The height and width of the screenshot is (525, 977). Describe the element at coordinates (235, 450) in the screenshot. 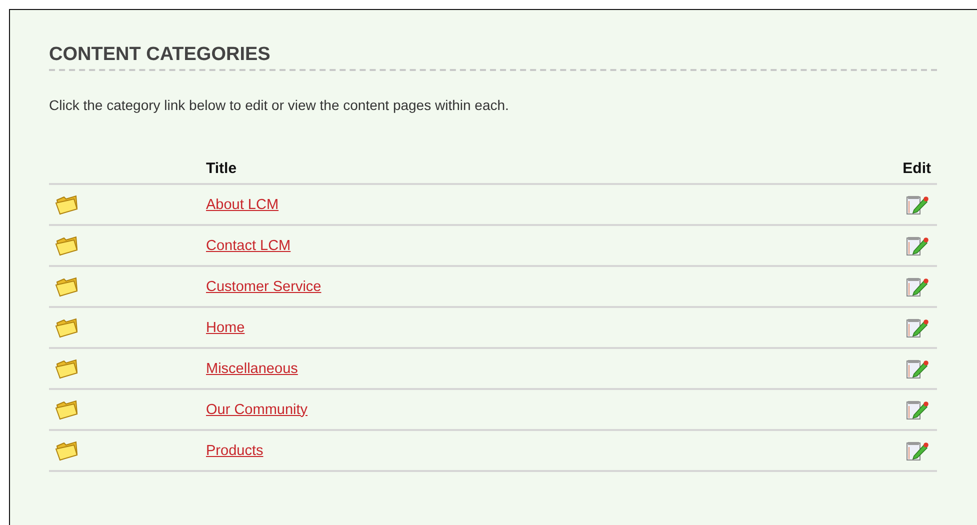

I see `category-link: Products` at that location.